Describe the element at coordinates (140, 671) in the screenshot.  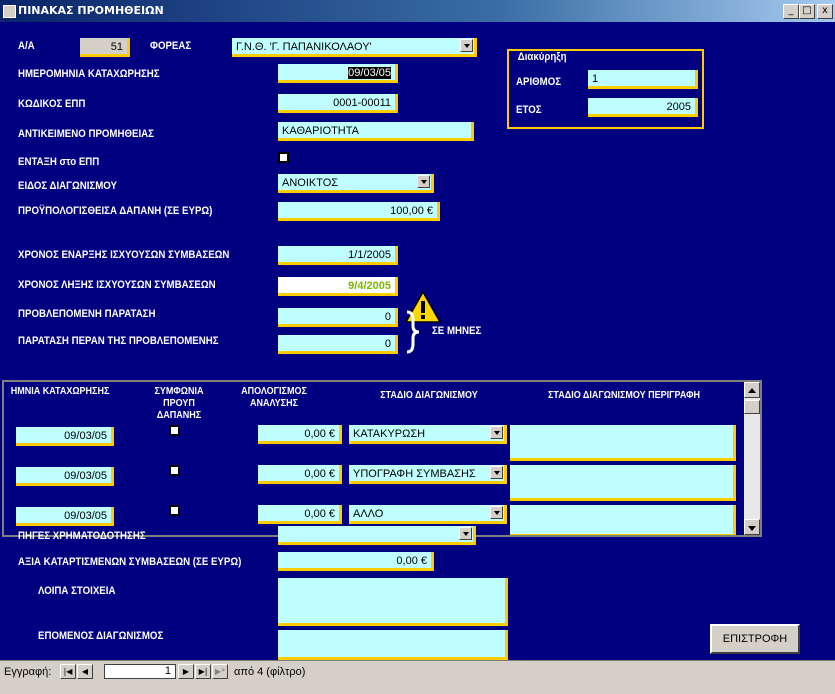
I see `record-number-input: 1` at that location.